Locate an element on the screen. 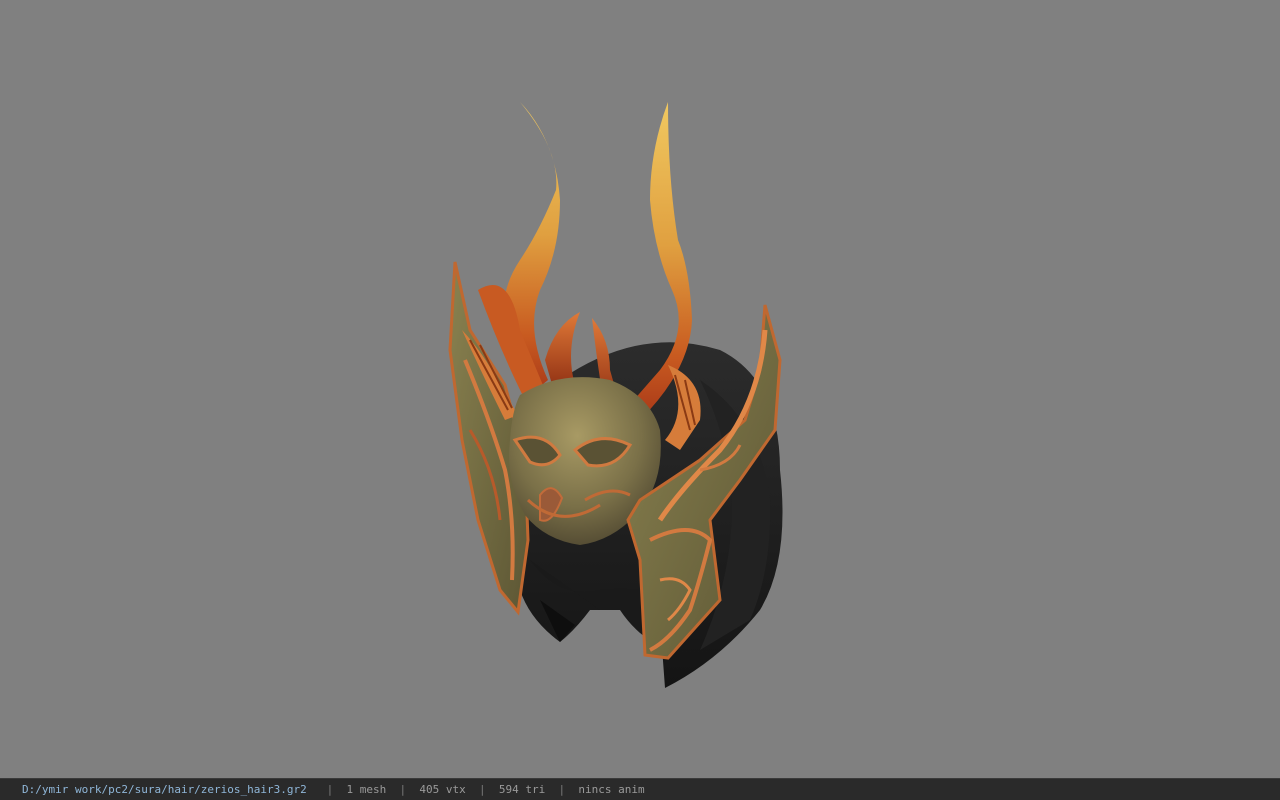  mesh-count: 1 mesh is located at coordinates (366, 789).